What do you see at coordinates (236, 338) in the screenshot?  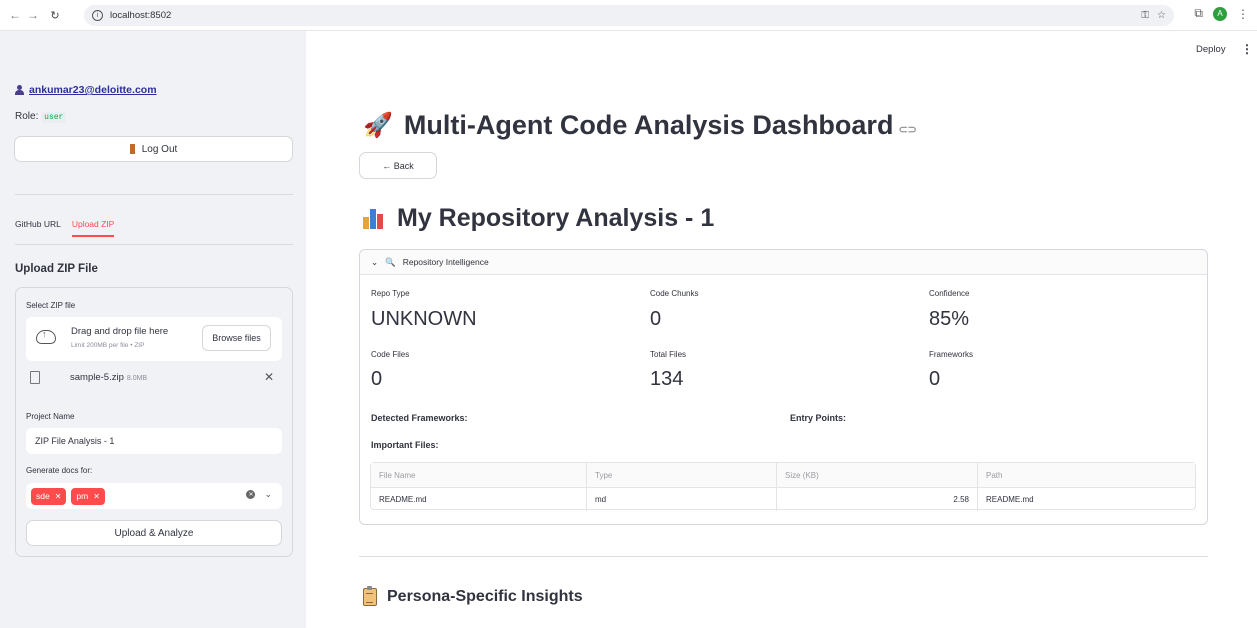 I see `browse-files-button: Browse files` at bounding box center [236, 338].